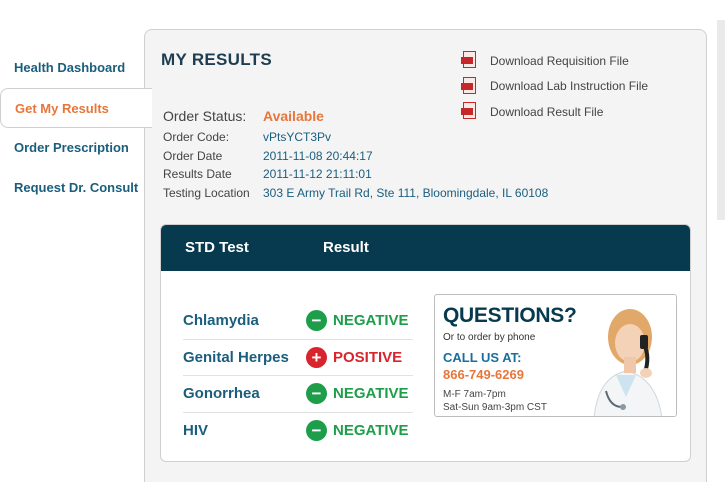  I want to click on ad-hours-weekend: Sat-Sun 9am-3pm CST, so click(495, 407).